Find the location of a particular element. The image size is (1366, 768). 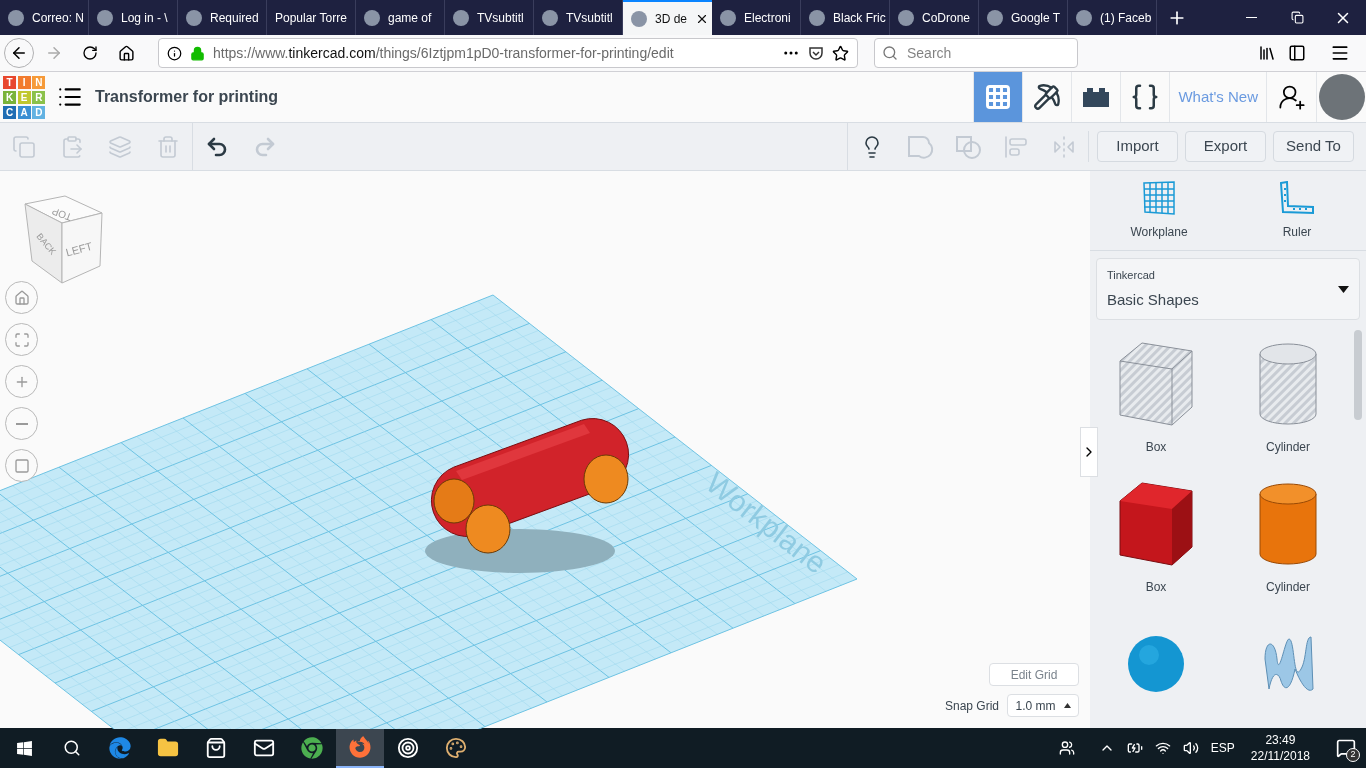

minimize-icon is located at coordinates (1251, 17).